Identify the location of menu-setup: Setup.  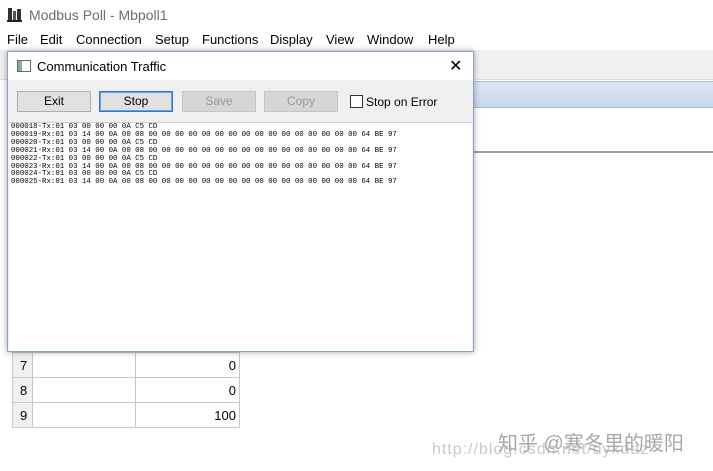
(172, 39).